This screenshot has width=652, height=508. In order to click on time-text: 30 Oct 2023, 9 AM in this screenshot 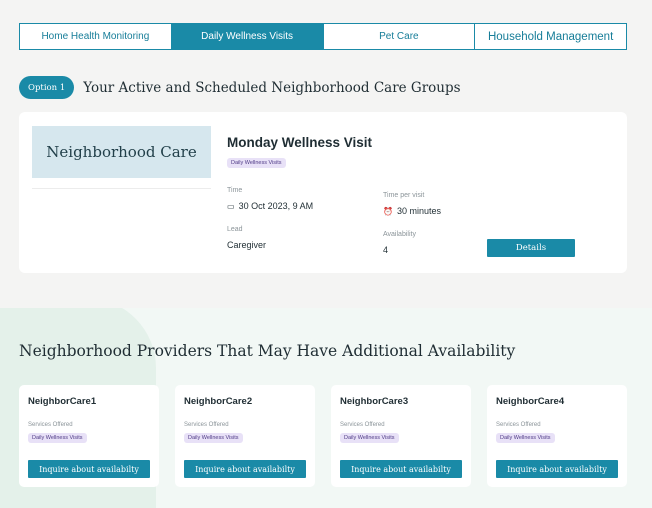, I will do `click(276, 206)`.